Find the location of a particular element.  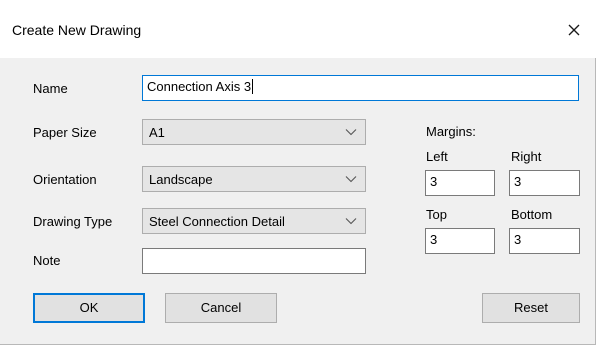

text-caret is located at coordinates (253, 86).